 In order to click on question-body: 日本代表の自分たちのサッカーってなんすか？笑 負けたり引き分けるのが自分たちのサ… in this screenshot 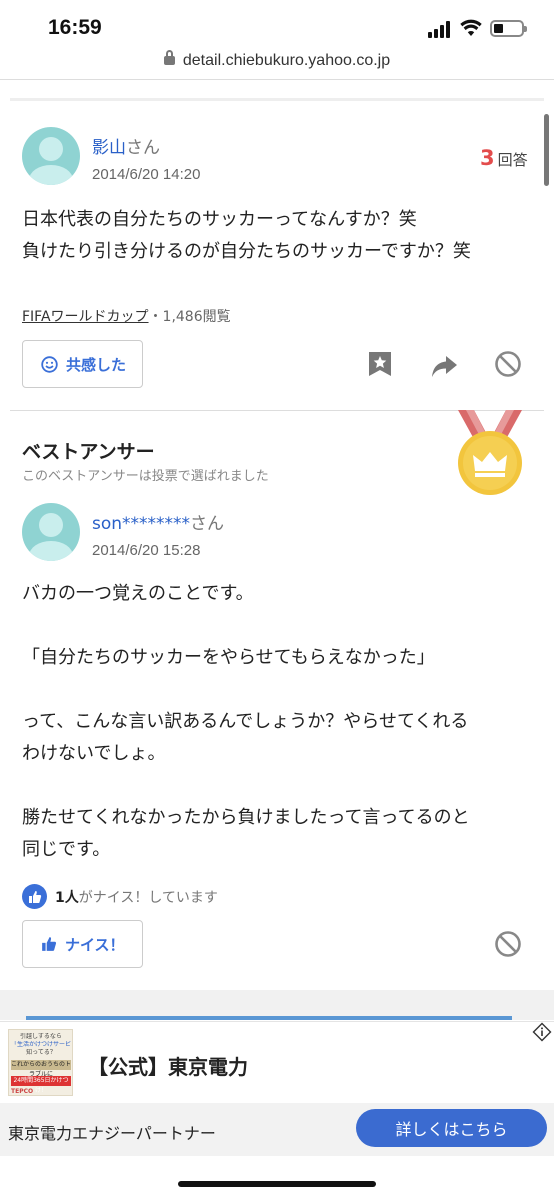, I will do `click(246, 235)`.